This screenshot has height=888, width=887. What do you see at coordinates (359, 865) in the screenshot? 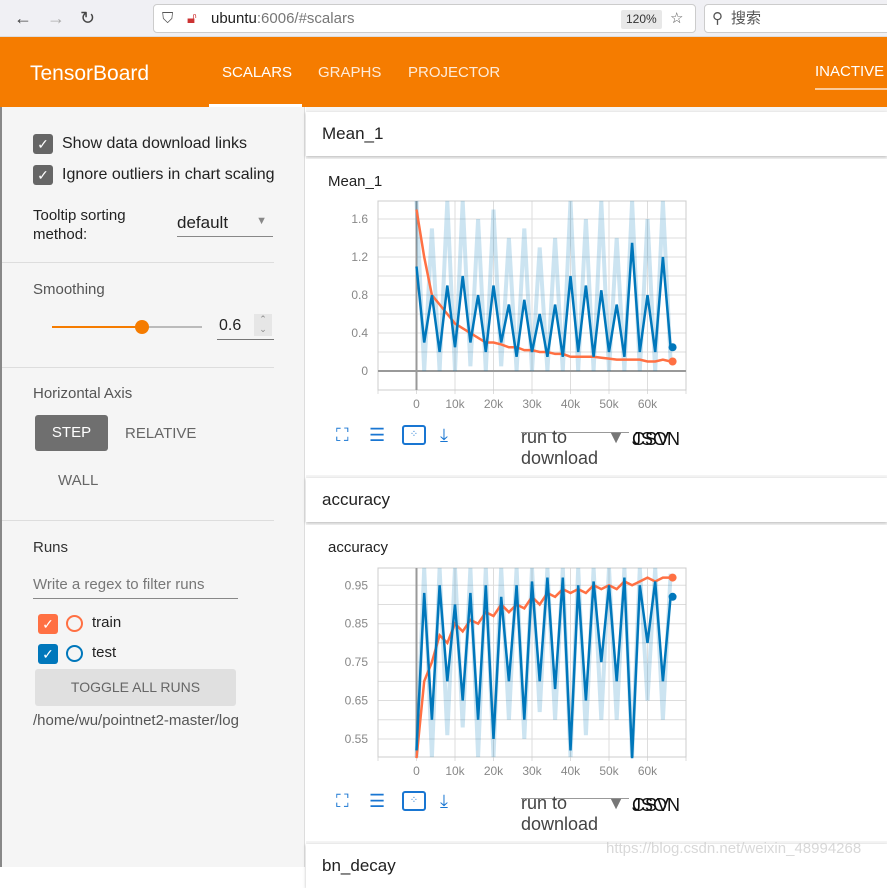
I see `section-title: bn_decay` at bounding box center [359, 865].